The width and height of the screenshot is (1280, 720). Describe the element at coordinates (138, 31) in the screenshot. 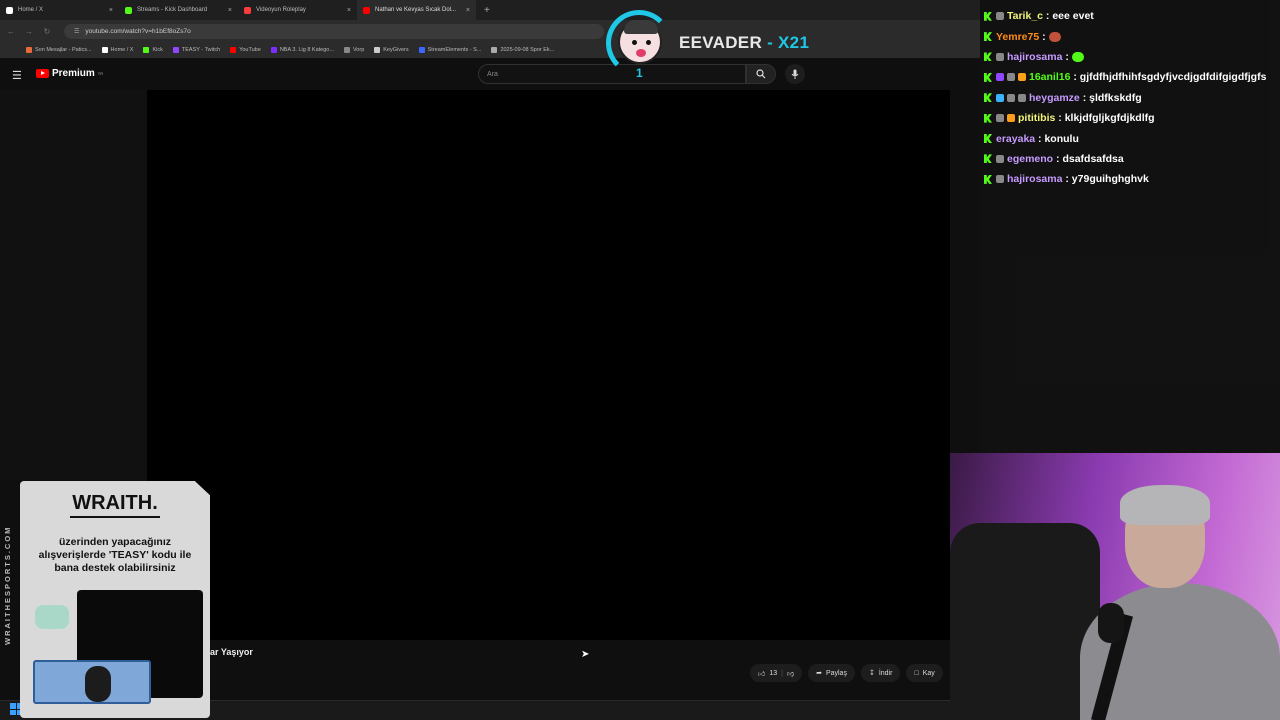

I see `url-text: youtube.com/watch?v=h1bEf8oZs7o` at that location.